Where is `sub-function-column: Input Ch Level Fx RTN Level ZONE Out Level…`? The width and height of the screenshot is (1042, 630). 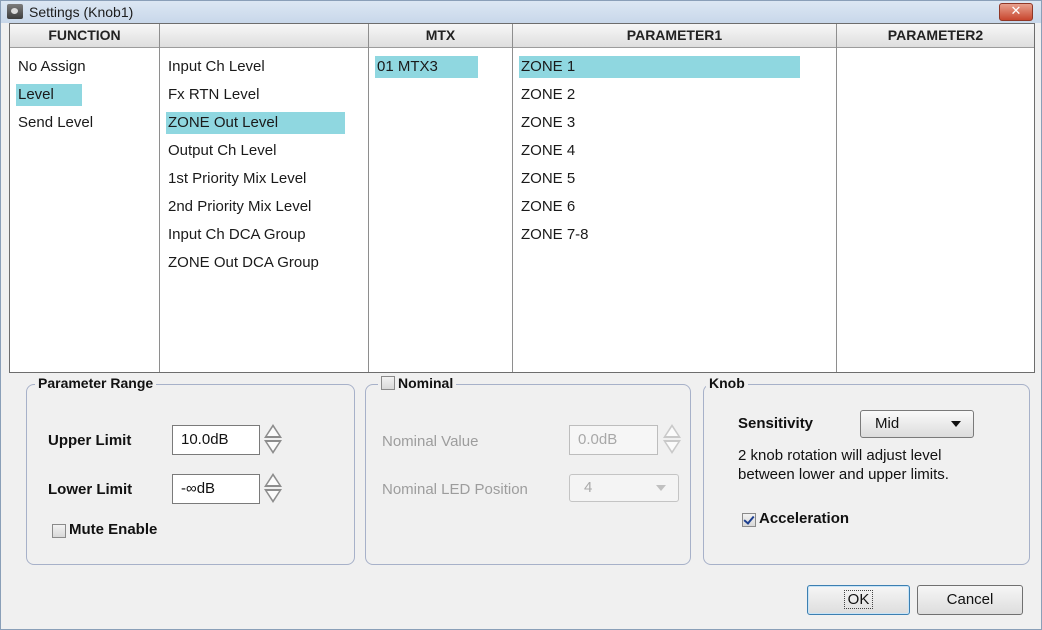 sub-function-column: Input Ch Level Fx RTN Level ZONE Out Level… is located at coordinates (264, 198).